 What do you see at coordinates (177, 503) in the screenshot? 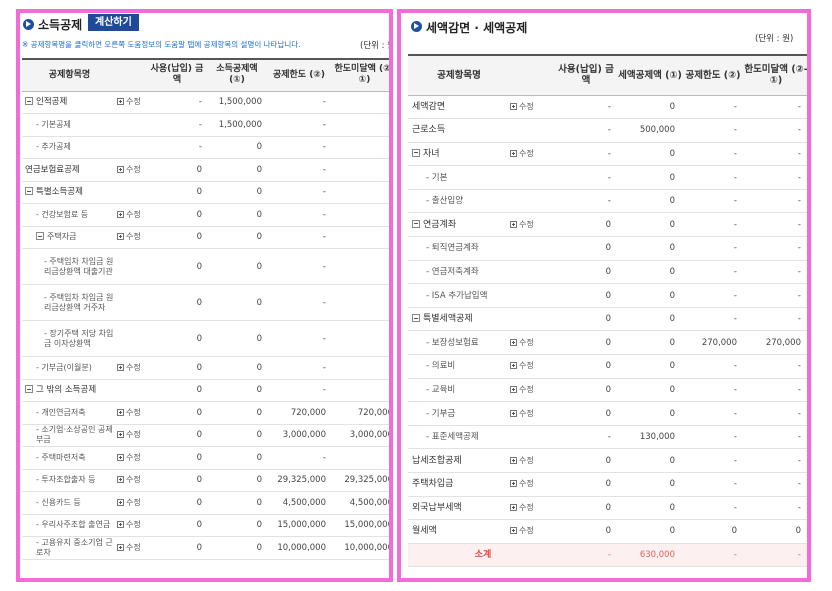
I see `amount-cell: 0` at bounding box center [177, 503].